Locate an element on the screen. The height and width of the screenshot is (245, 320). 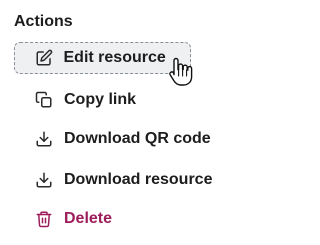
menu-title: Actions is located at coordinates (43, 21).